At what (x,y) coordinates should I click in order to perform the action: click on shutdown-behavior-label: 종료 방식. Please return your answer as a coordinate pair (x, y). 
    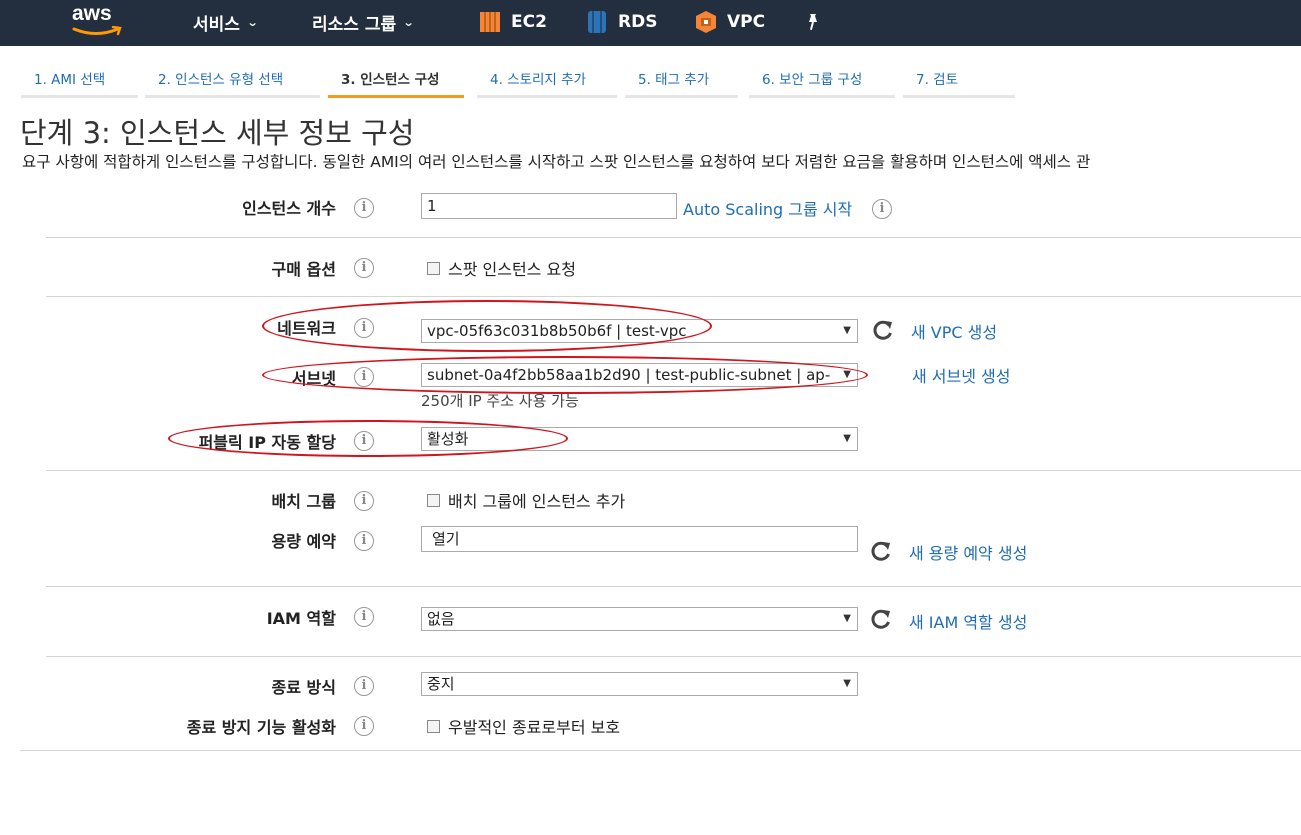
    Looking at the image, I should click on (303, 687).